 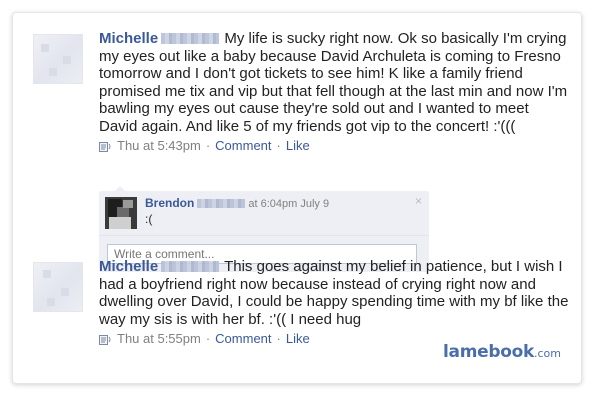 What do you see at coordinates (169, 203) in the screenshot?
I see `commenter-name: Brendon` at bounding box center [169, 203].